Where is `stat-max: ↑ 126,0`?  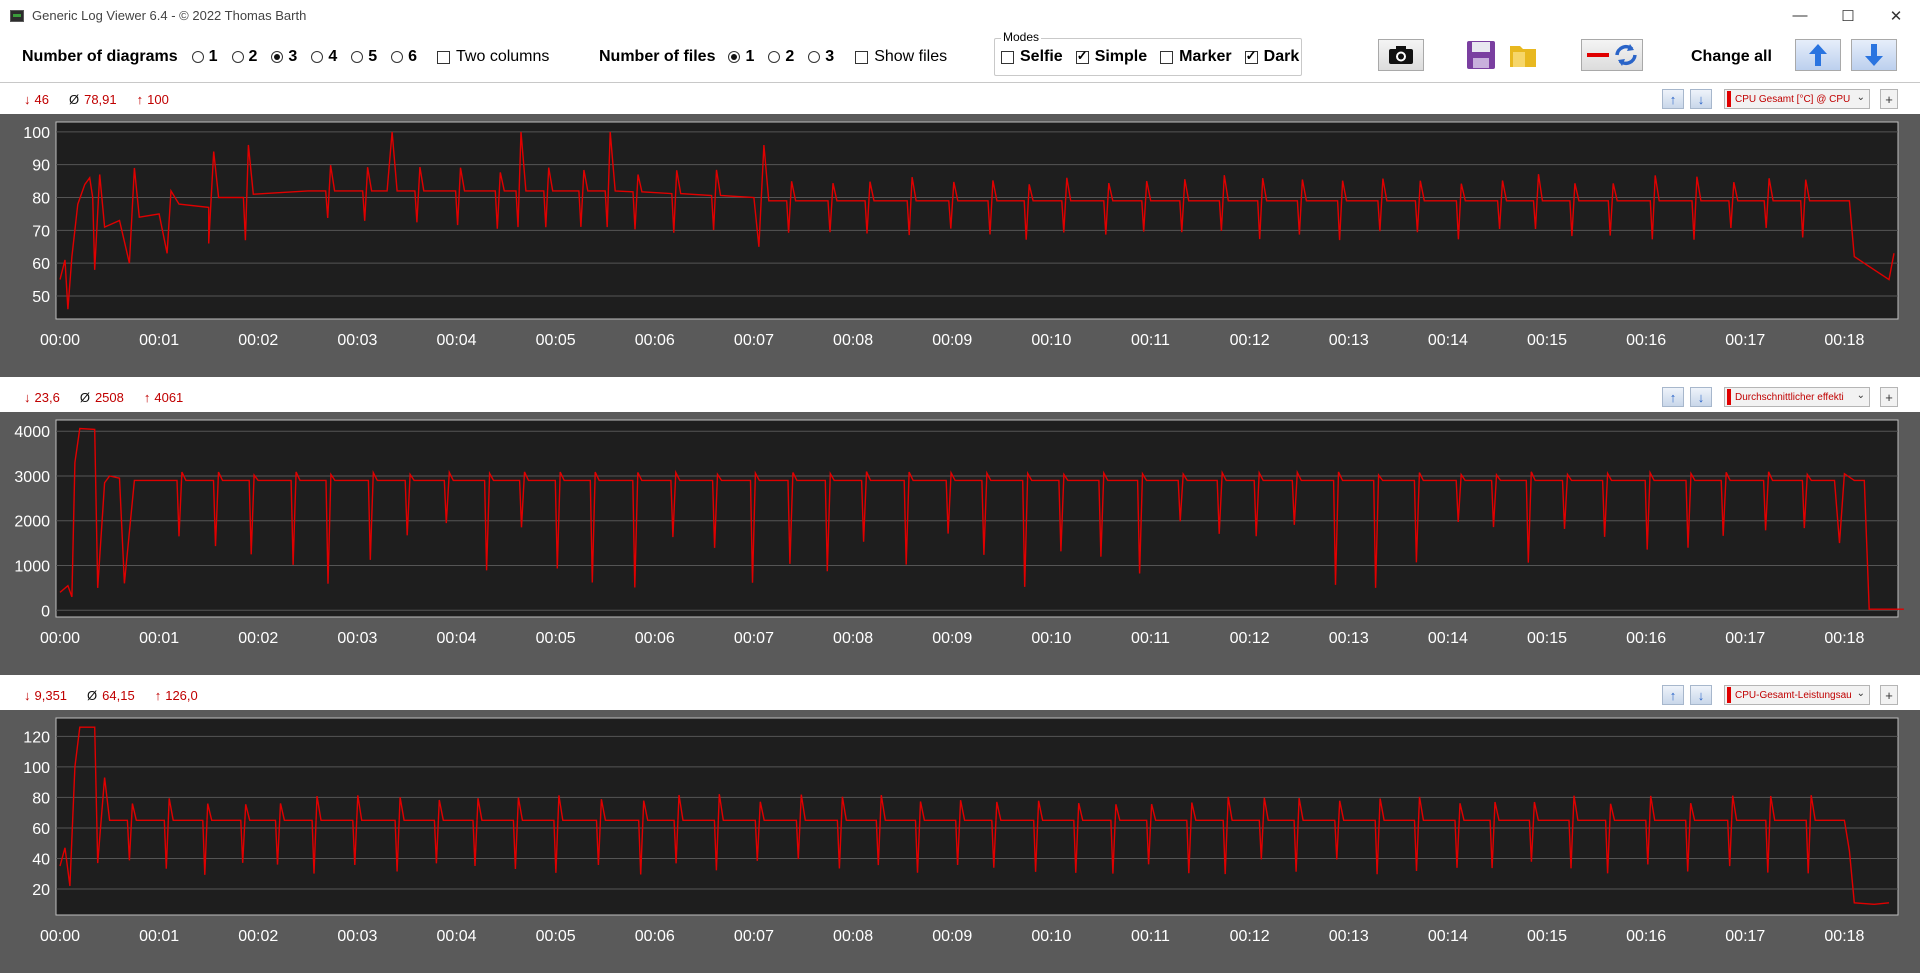 stat-max: ↑ 126,0 is located at coordinates (176, 695).